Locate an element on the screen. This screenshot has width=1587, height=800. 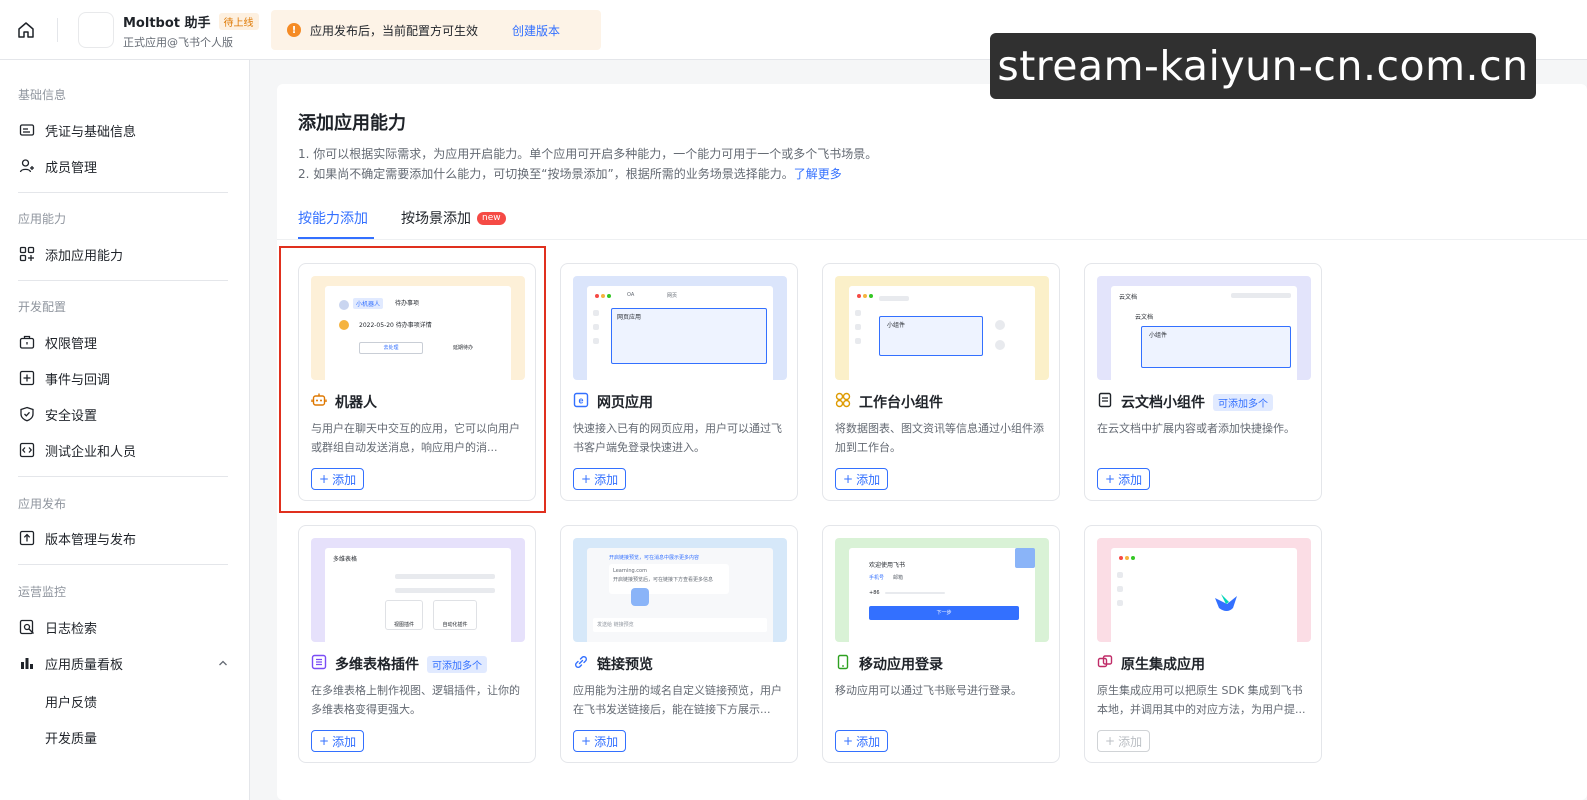
add-button-disabled: + 添加 is located at coordinates (1124, 741).